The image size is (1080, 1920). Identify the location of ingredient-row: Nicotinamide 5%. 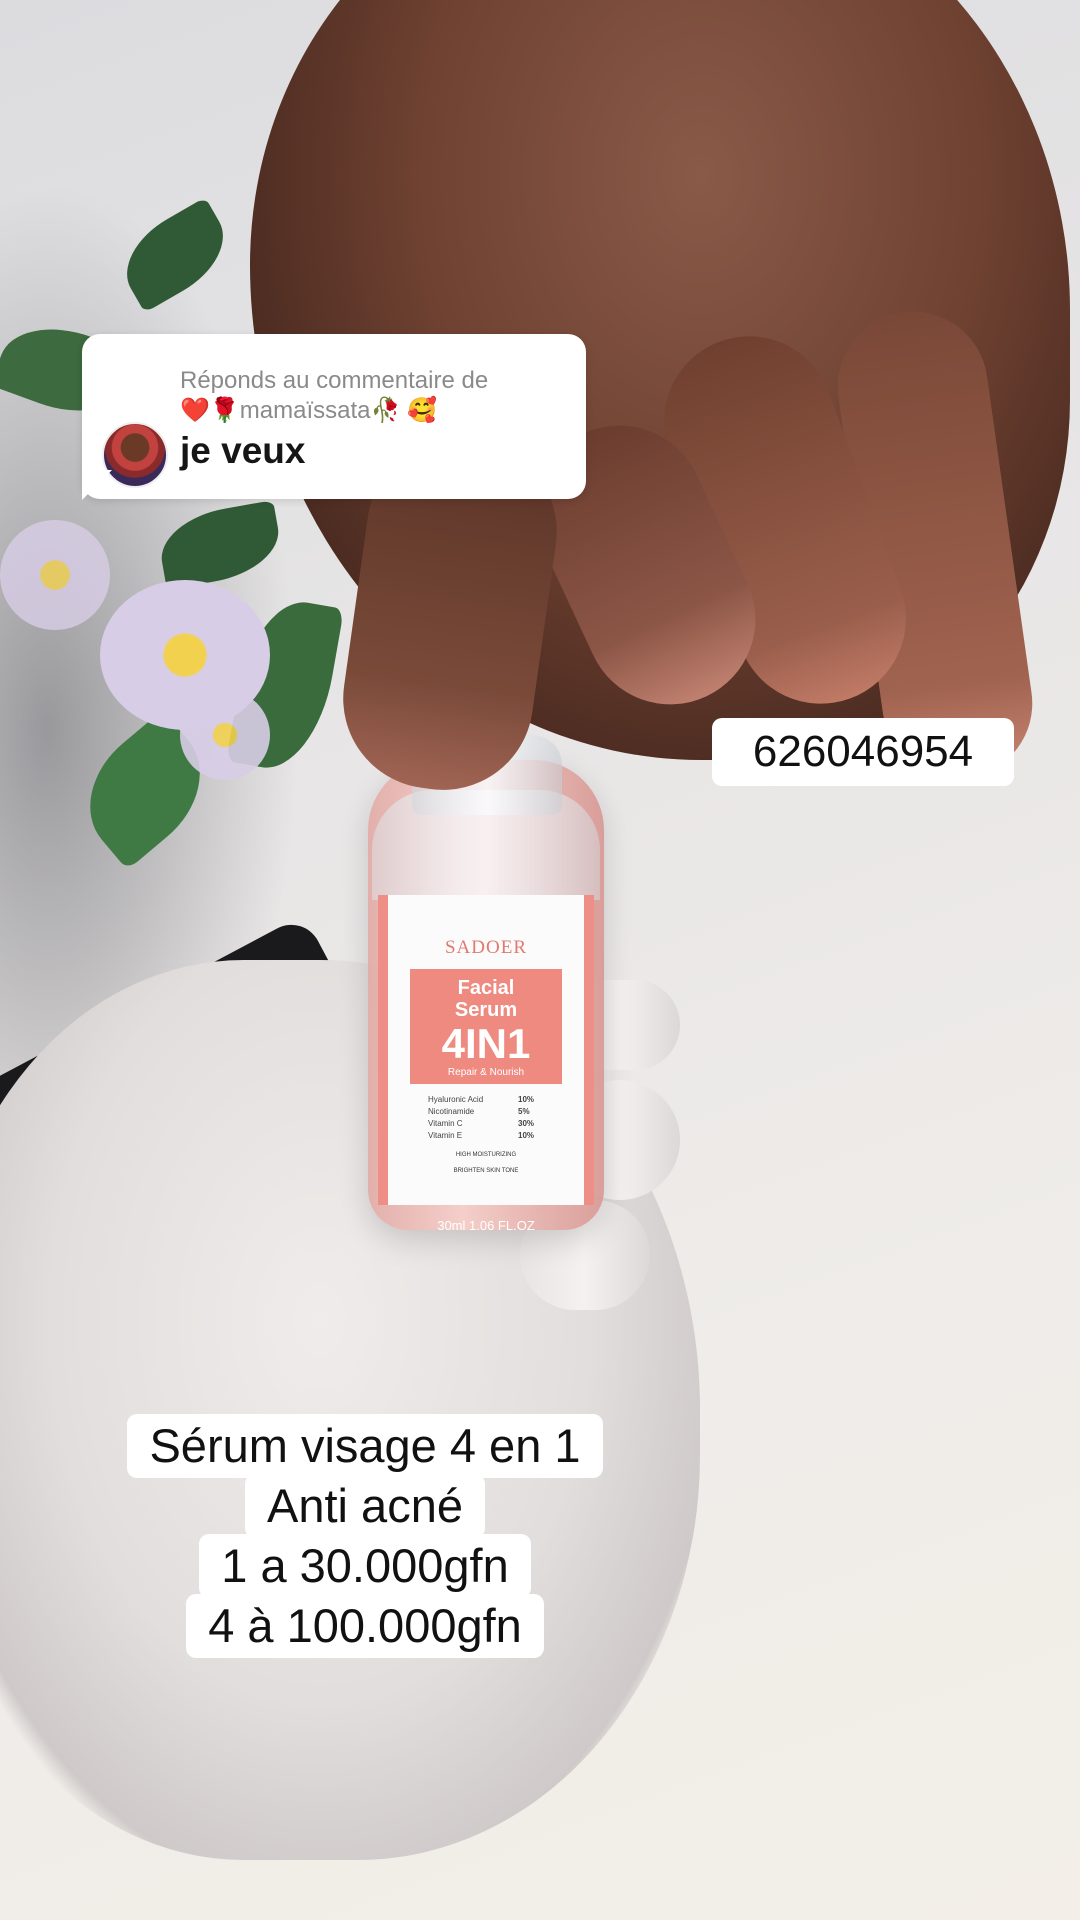
(479, 1111).